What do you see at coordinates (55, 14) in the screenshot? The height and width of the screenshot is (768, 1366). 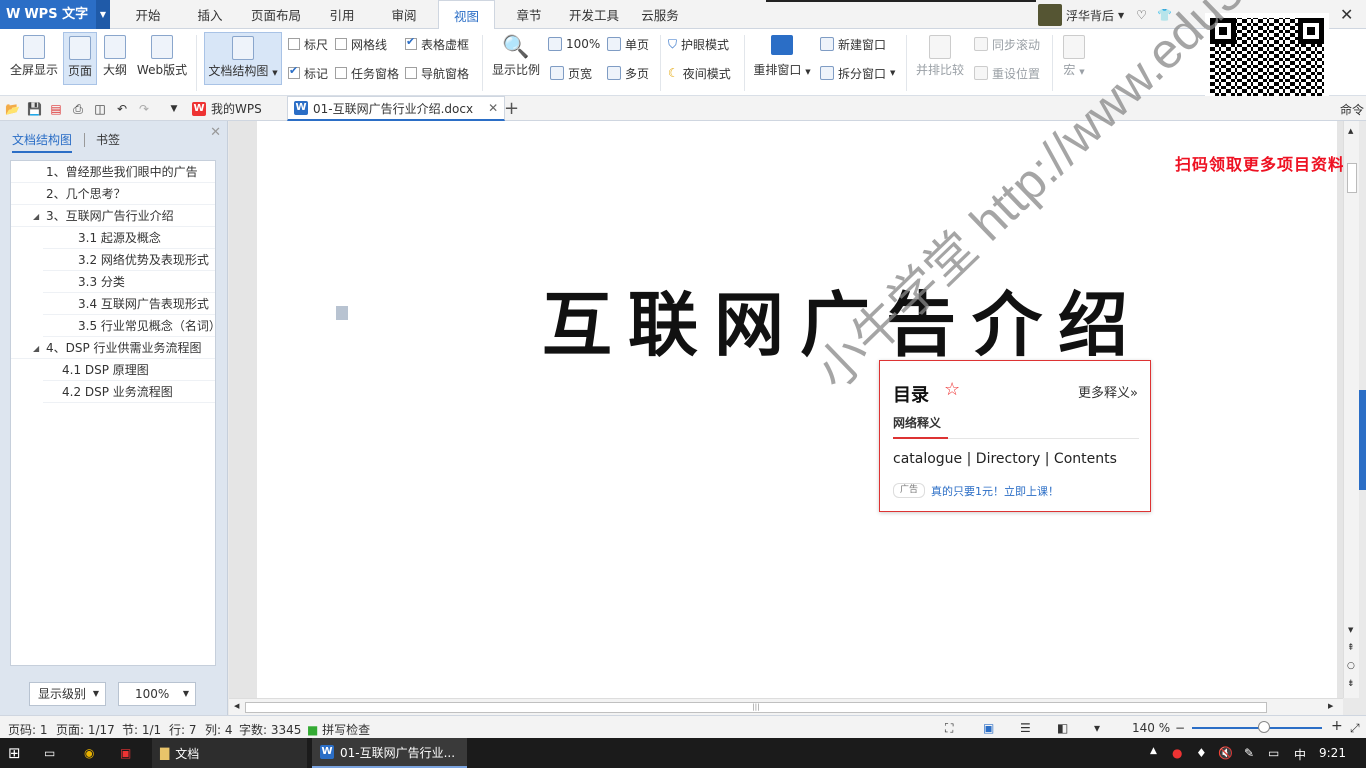 I see `app-menu-button: W WPS 文字 ▼` at bounding box center [55, 14].